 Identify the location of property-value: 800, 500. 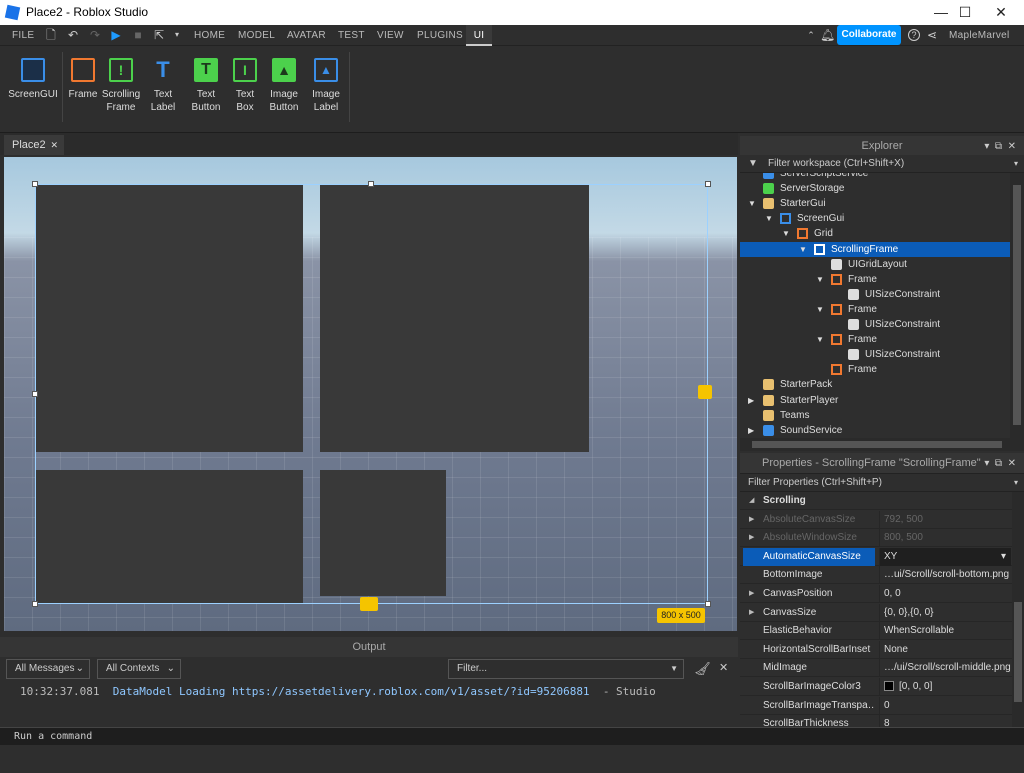
(945, 538).